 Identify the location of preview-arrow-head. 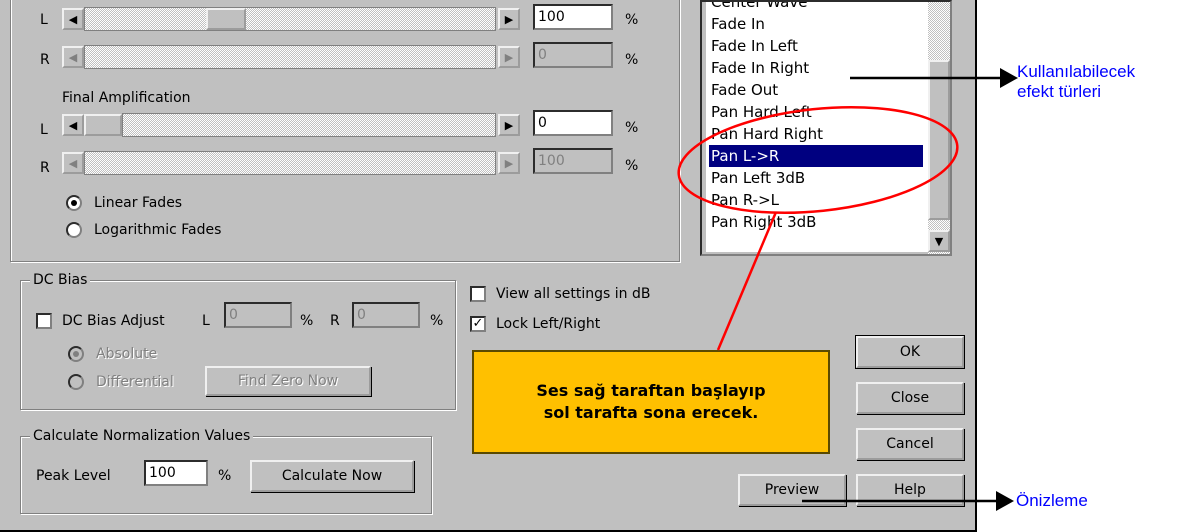
(1005, 501).